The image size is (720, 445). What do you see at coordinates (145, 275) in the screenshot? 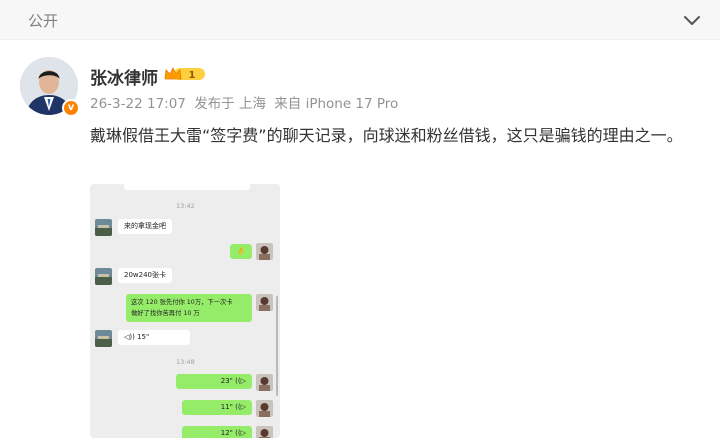
I see `chat-message: 20w240张卡` at bounding box center [145, 275].